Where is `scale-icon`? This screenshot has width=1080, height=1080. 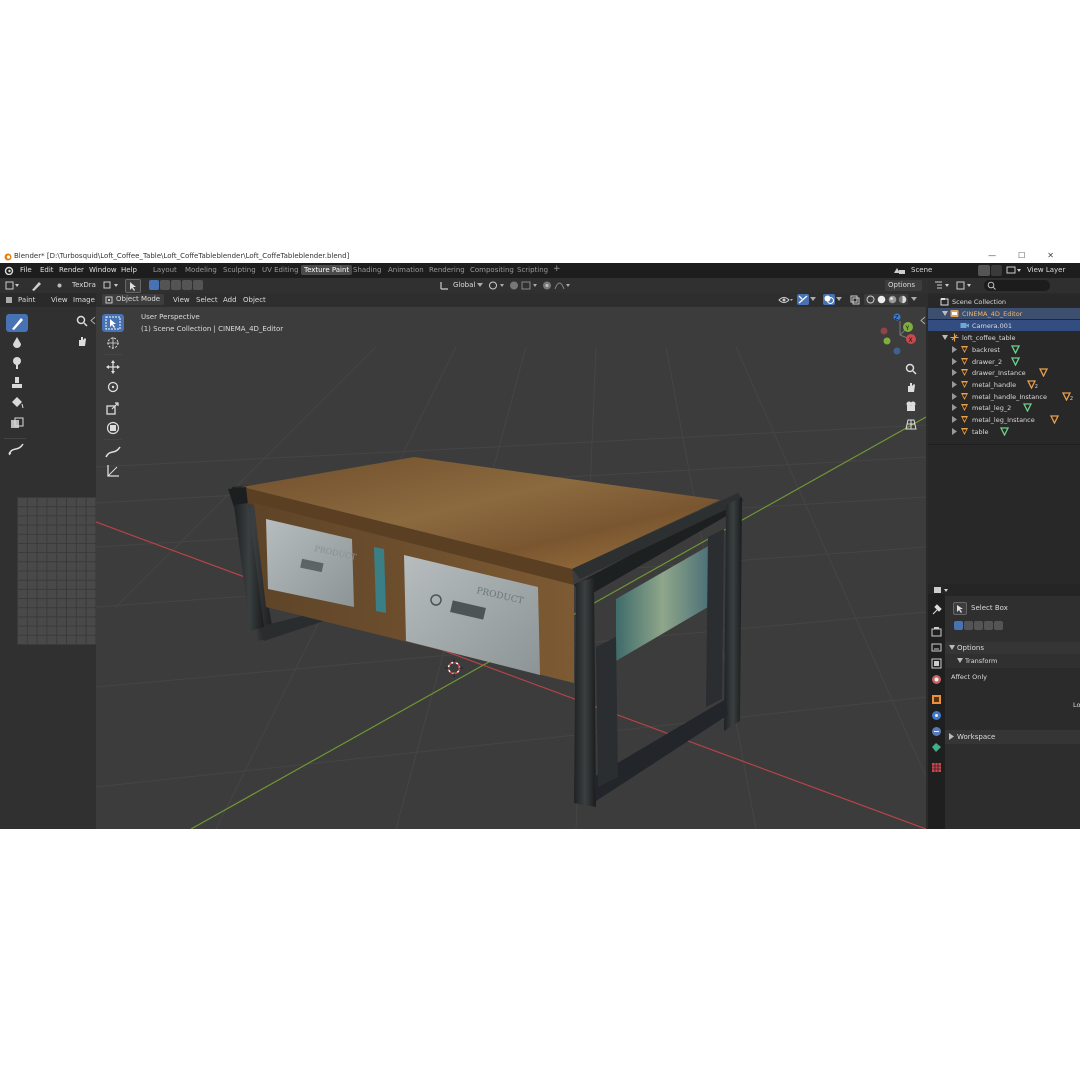
scale-icon is located at coordinates (113, 408).